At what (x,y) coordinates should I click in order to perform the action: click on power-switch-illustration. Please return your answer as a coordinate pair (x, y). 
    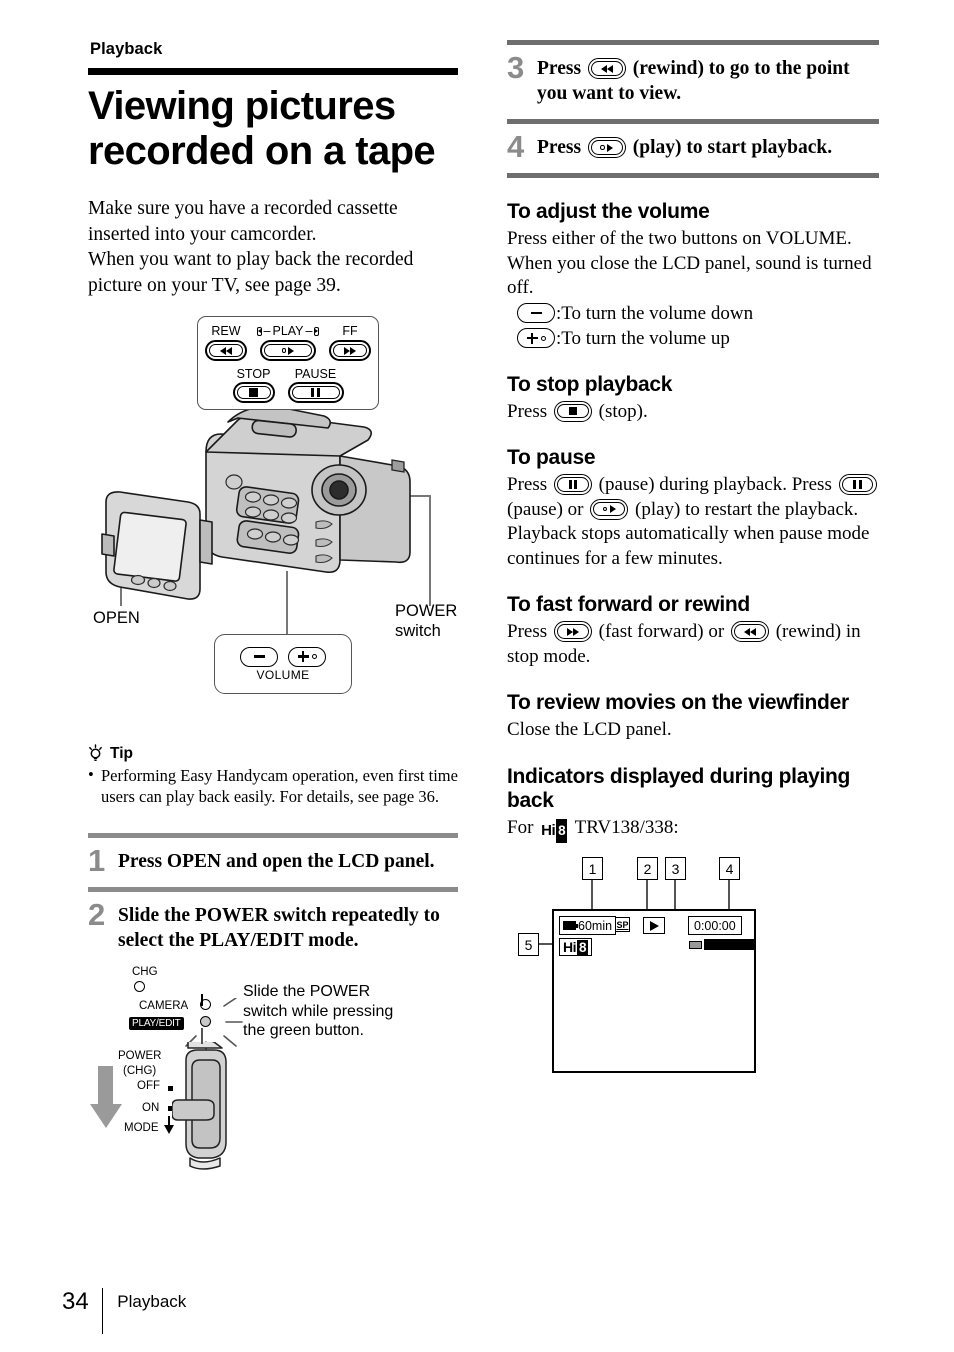
    Looking at the image, I should click on (199, 1106).